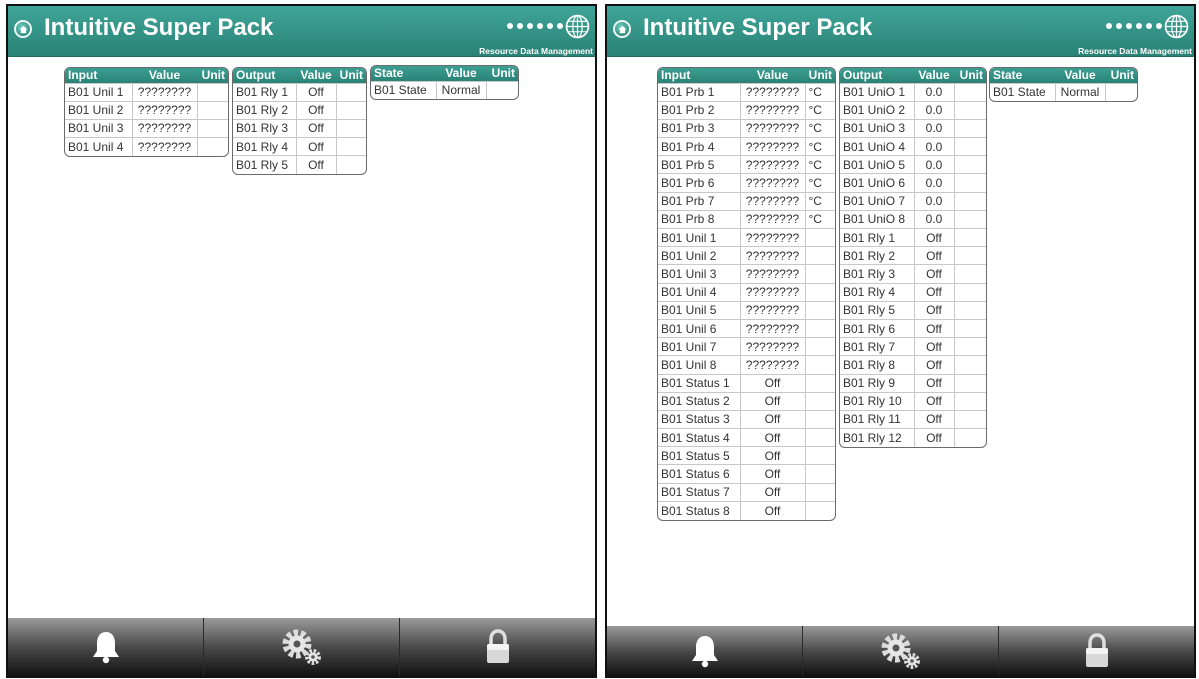 This screenshot has width=1199, height=679. I want to click on table-row: B01 Prb 6???????? °C, so click(746, 183).